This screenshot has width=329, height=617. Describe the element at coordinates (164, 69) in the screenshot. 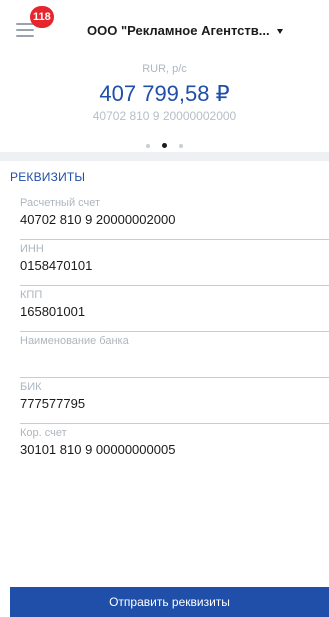

I see `account-type: RUR, р/с` at that location.